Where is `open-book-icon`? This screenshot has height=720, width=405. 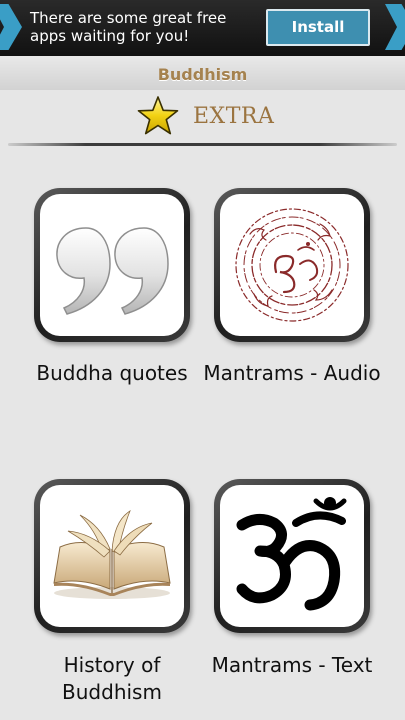 open-book-icon is located at coordinates (112, 554).